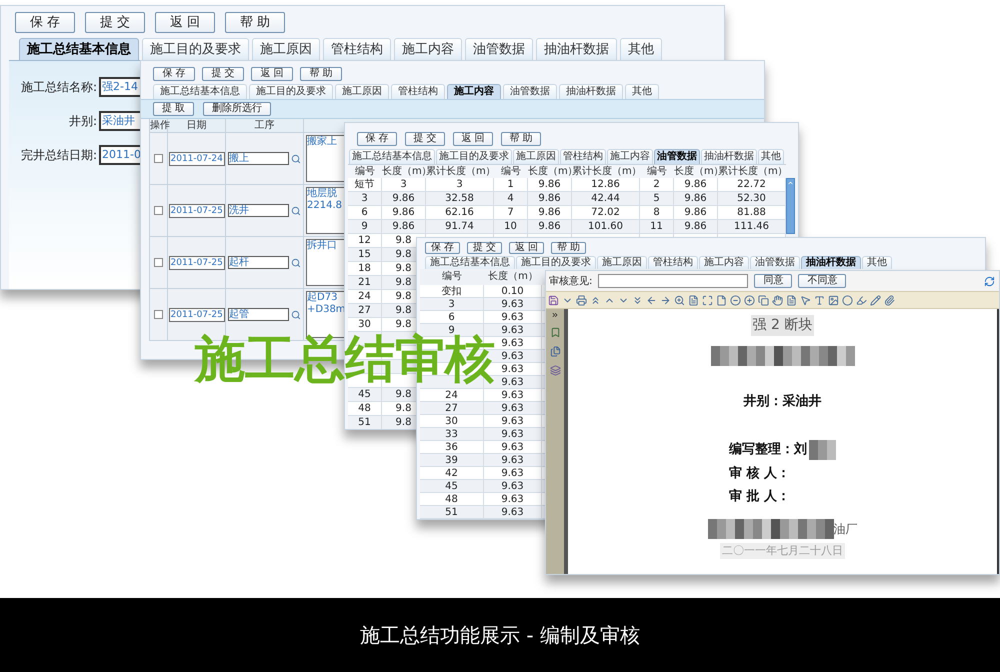 The image size is (1000, 672). I want to click on scroll-up-icon, so click(790, 183).